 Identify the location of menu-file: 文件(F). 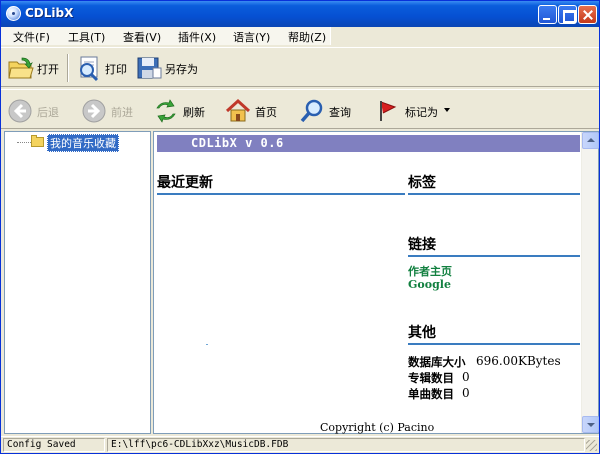
(31, 37).